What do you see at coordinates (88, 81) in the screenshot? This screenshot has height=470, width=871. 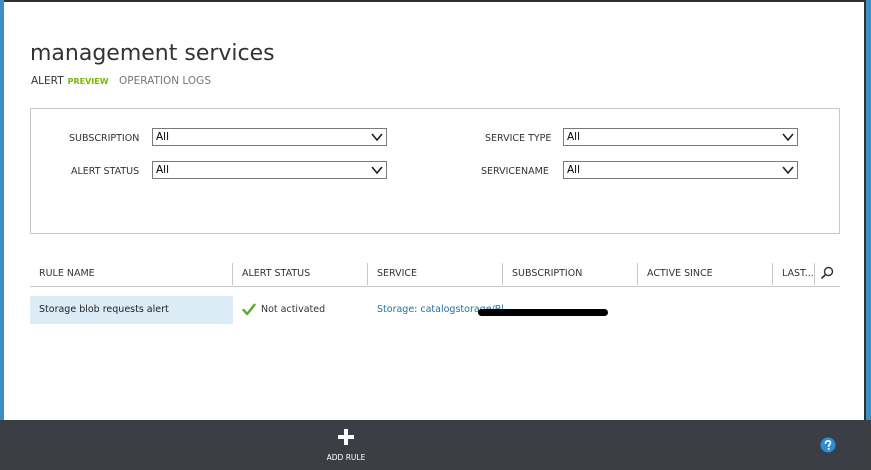 I see `preview-badge: PREVIEW` at bounding box center [88, 81].